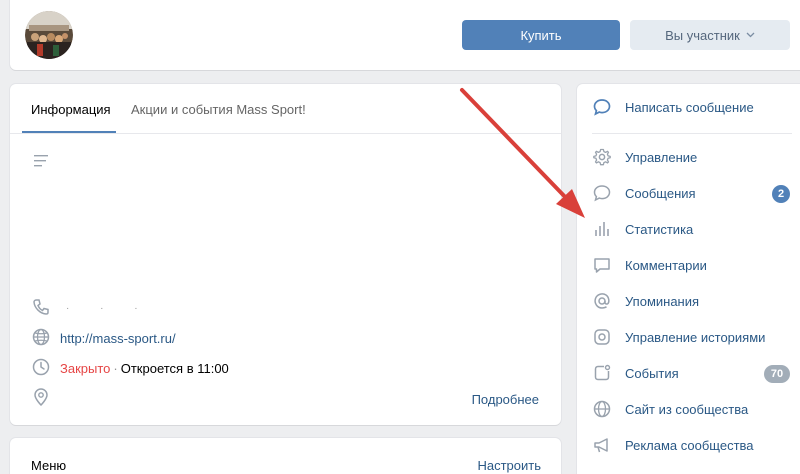 The width and height of the screenshot is (800, 474). I want to click on sidebar-item-manage: Управление, so click(688, 157).